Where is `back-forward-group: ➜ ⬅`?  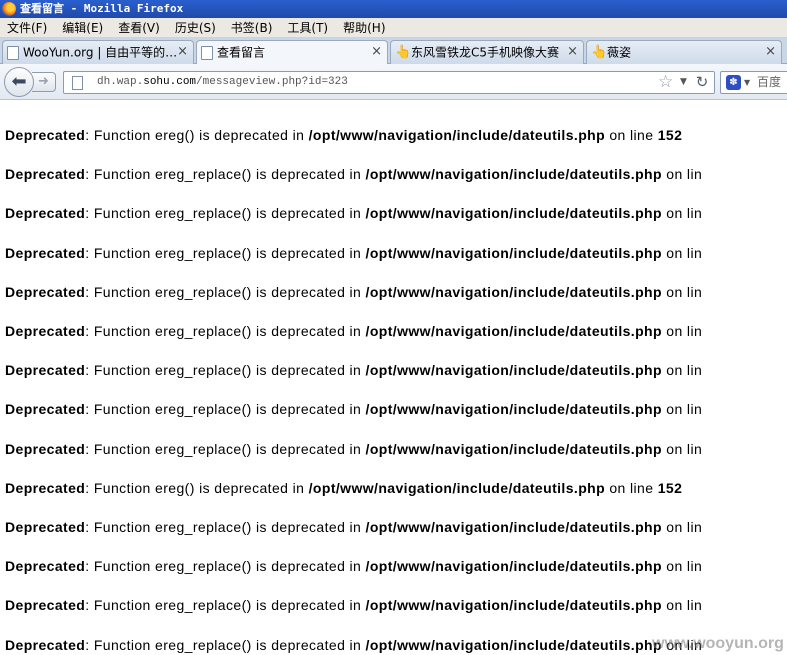 back-forward-group: ➜ ⬅ is located at coordinates (31, 82).